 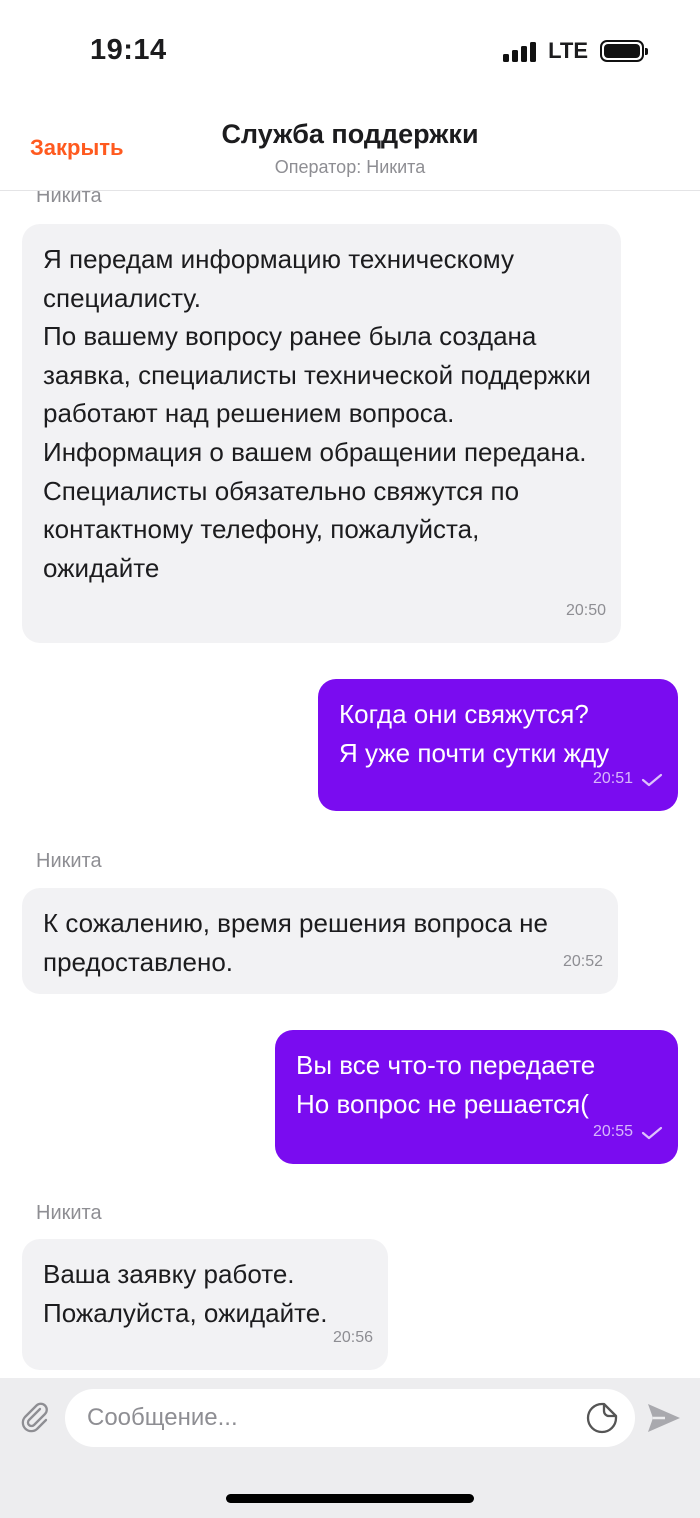 I want to click on message-composer, so click(x=350, y=1448).